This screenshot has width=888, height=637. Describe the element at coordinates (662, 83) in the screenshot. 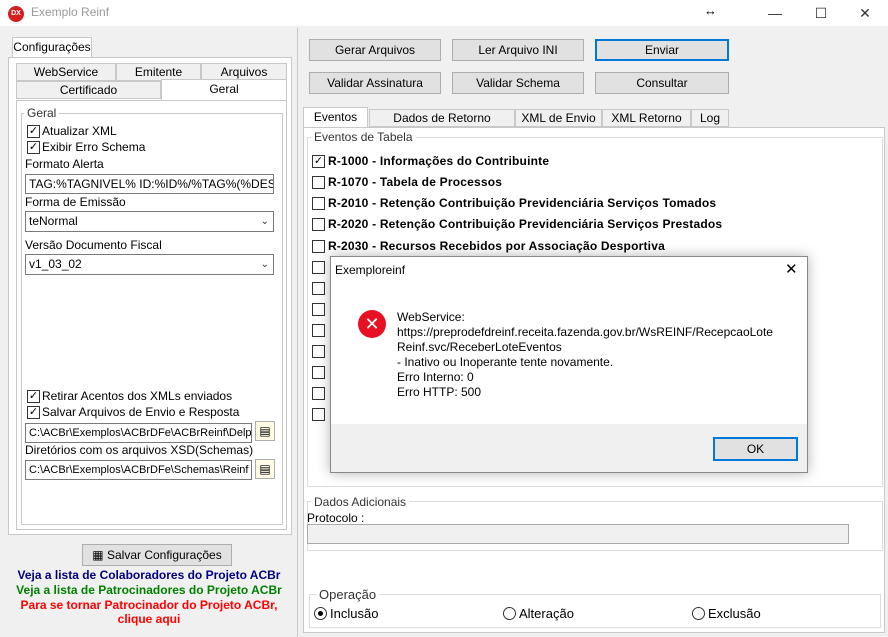

I see `consultar-button: Consultar` at that location.